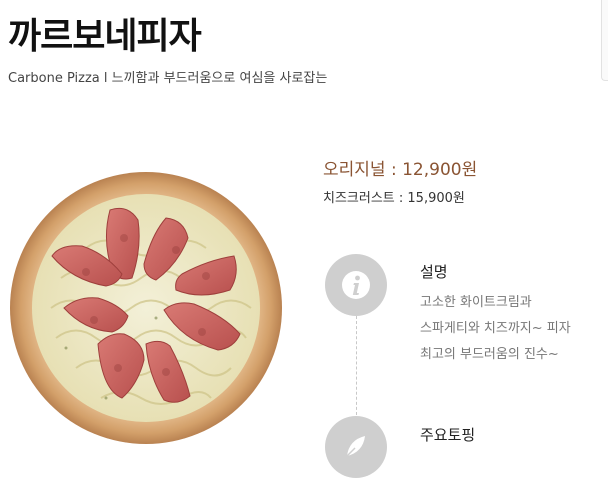  Describe the element at coordinates (495, 328) in the screenshot. I see `description-line: 스파게티와 치즈까지~ 피자` at that location.